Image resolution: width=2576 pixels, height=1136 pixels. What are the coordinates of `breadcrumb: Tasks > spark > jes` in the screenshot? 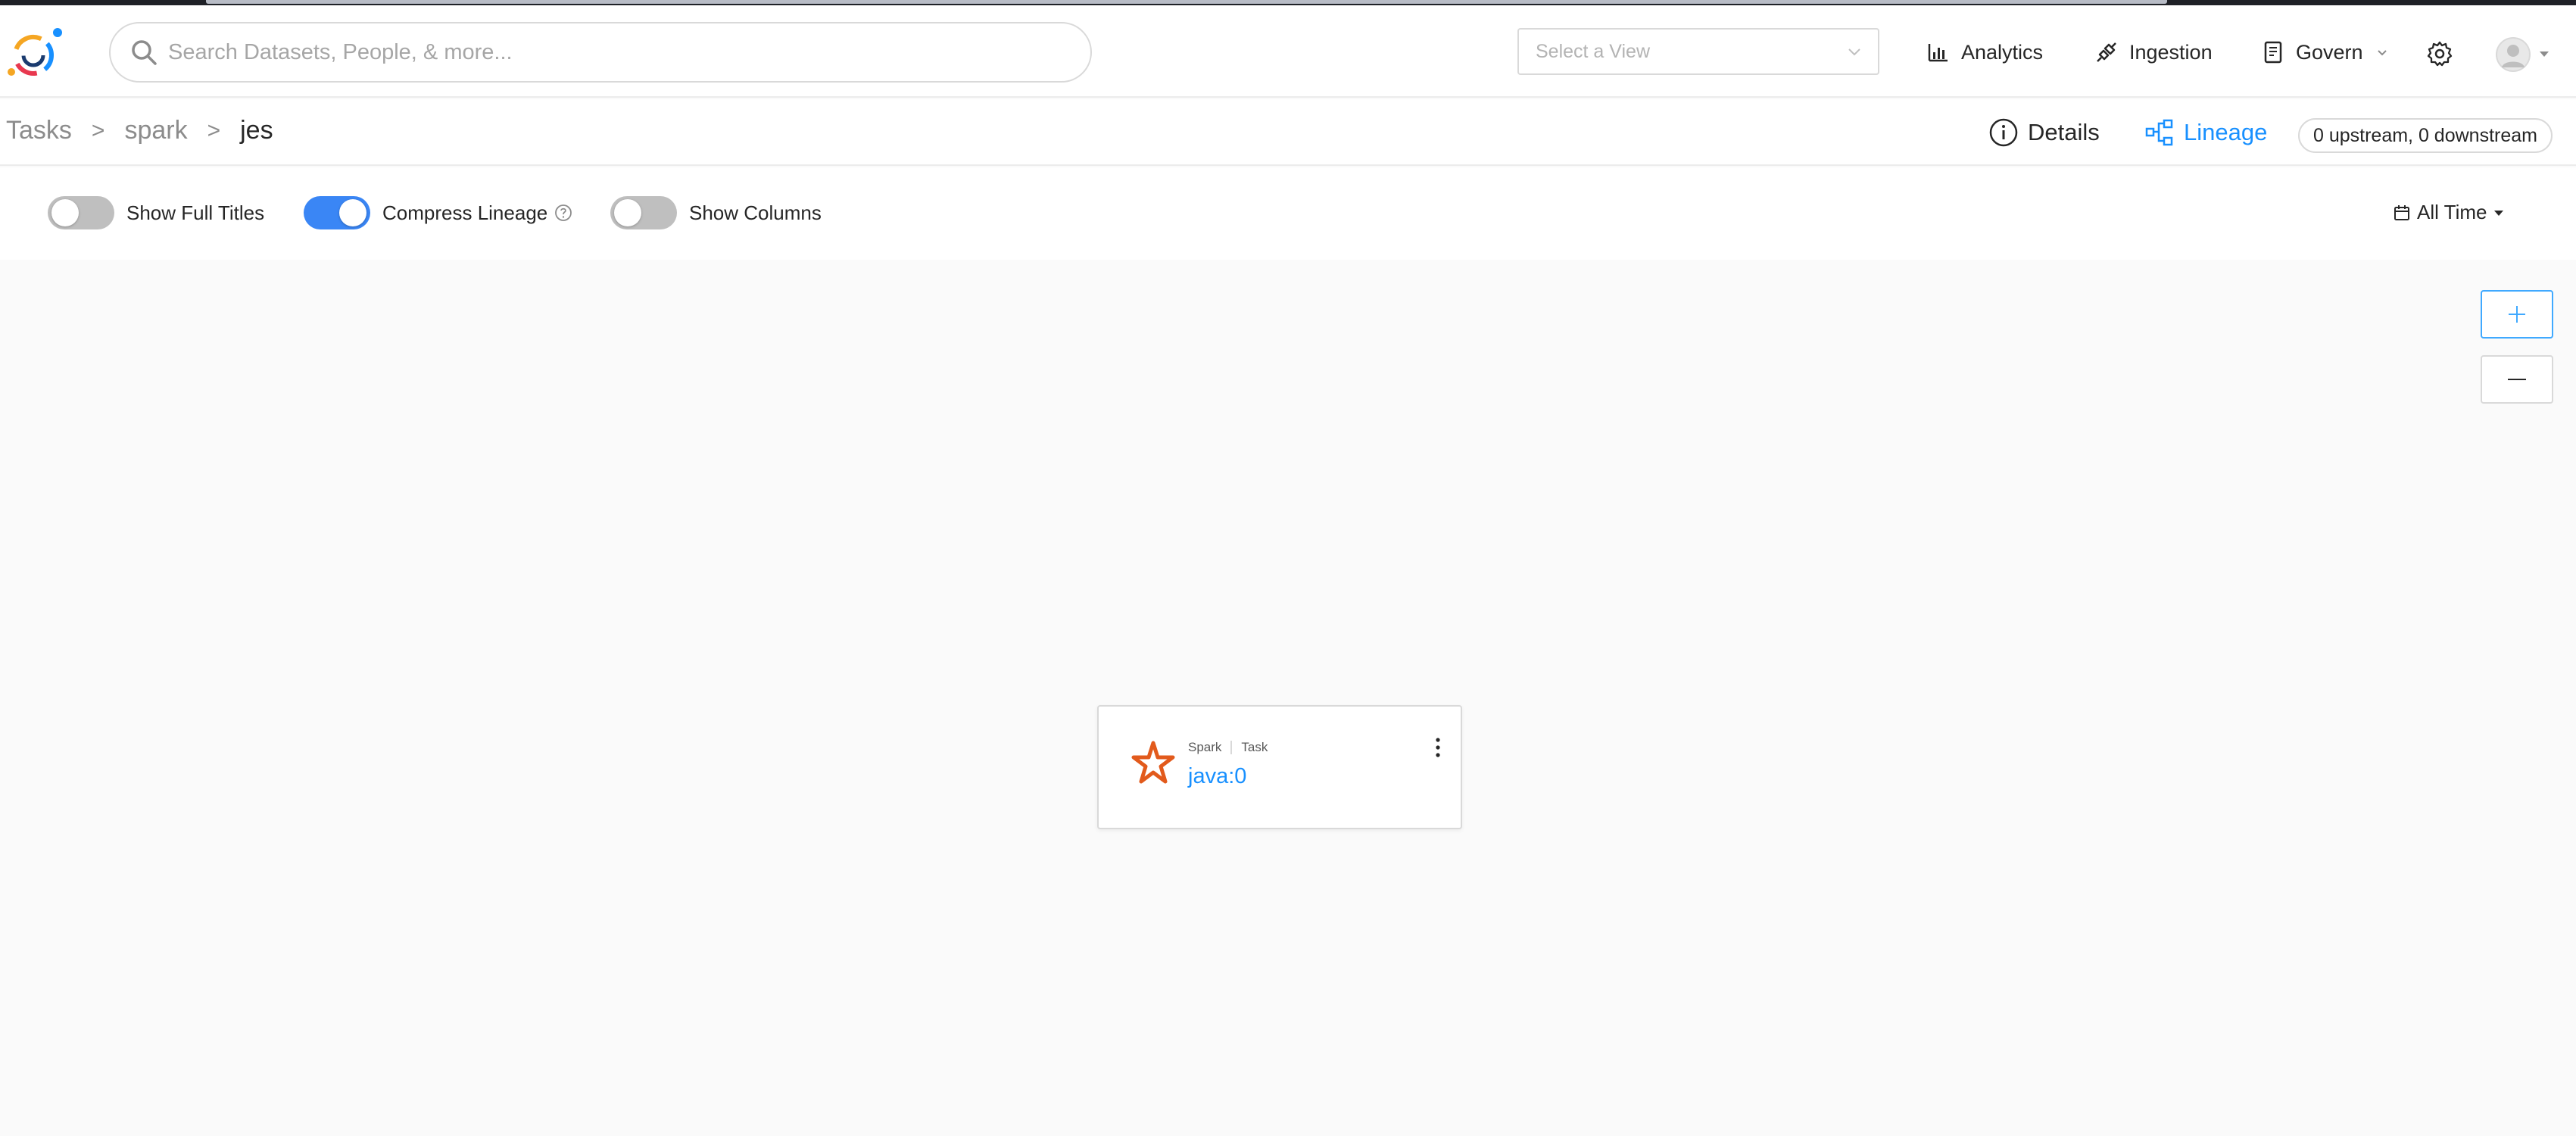 It's located at (139, 130).